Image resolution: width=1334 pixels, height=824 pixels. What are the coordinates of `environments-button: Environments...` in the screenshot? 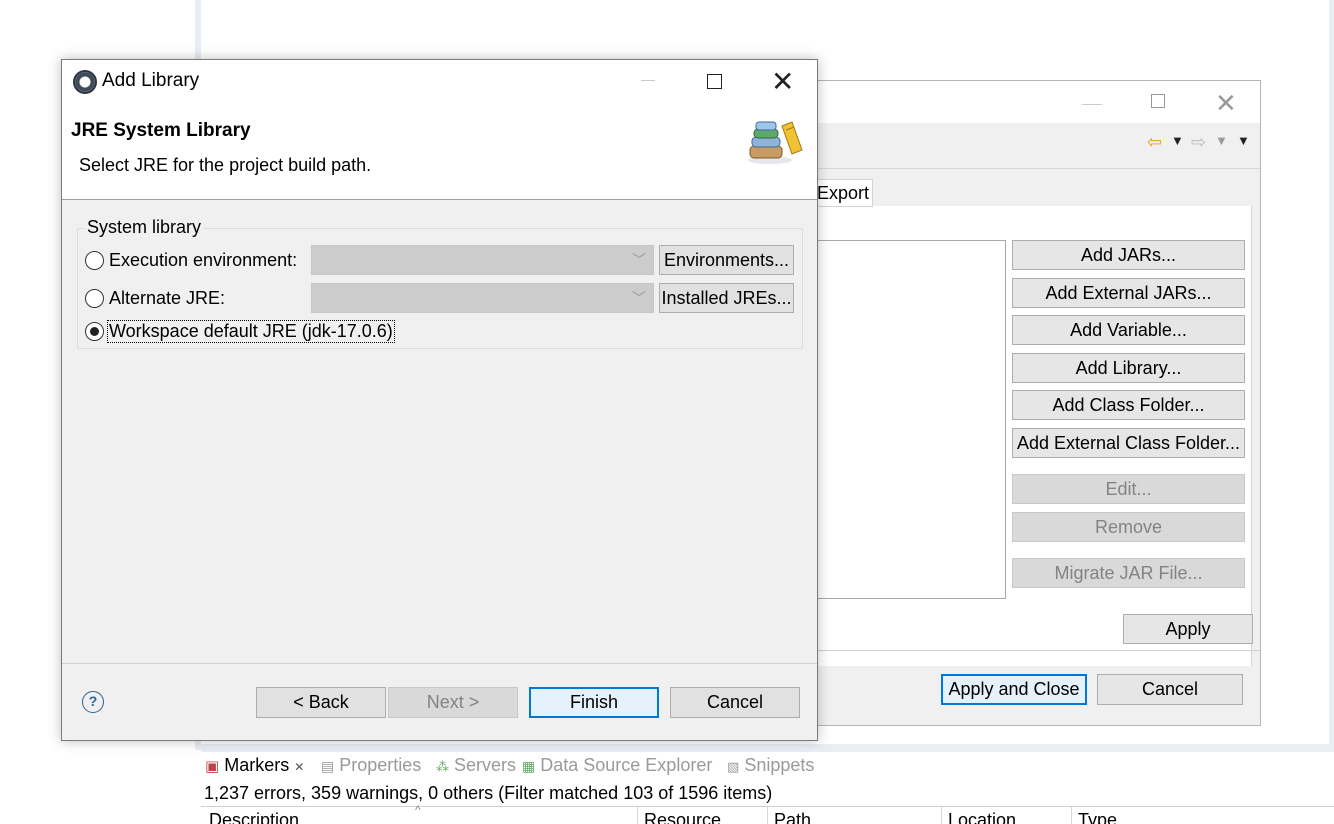 It's located at (726, 260).